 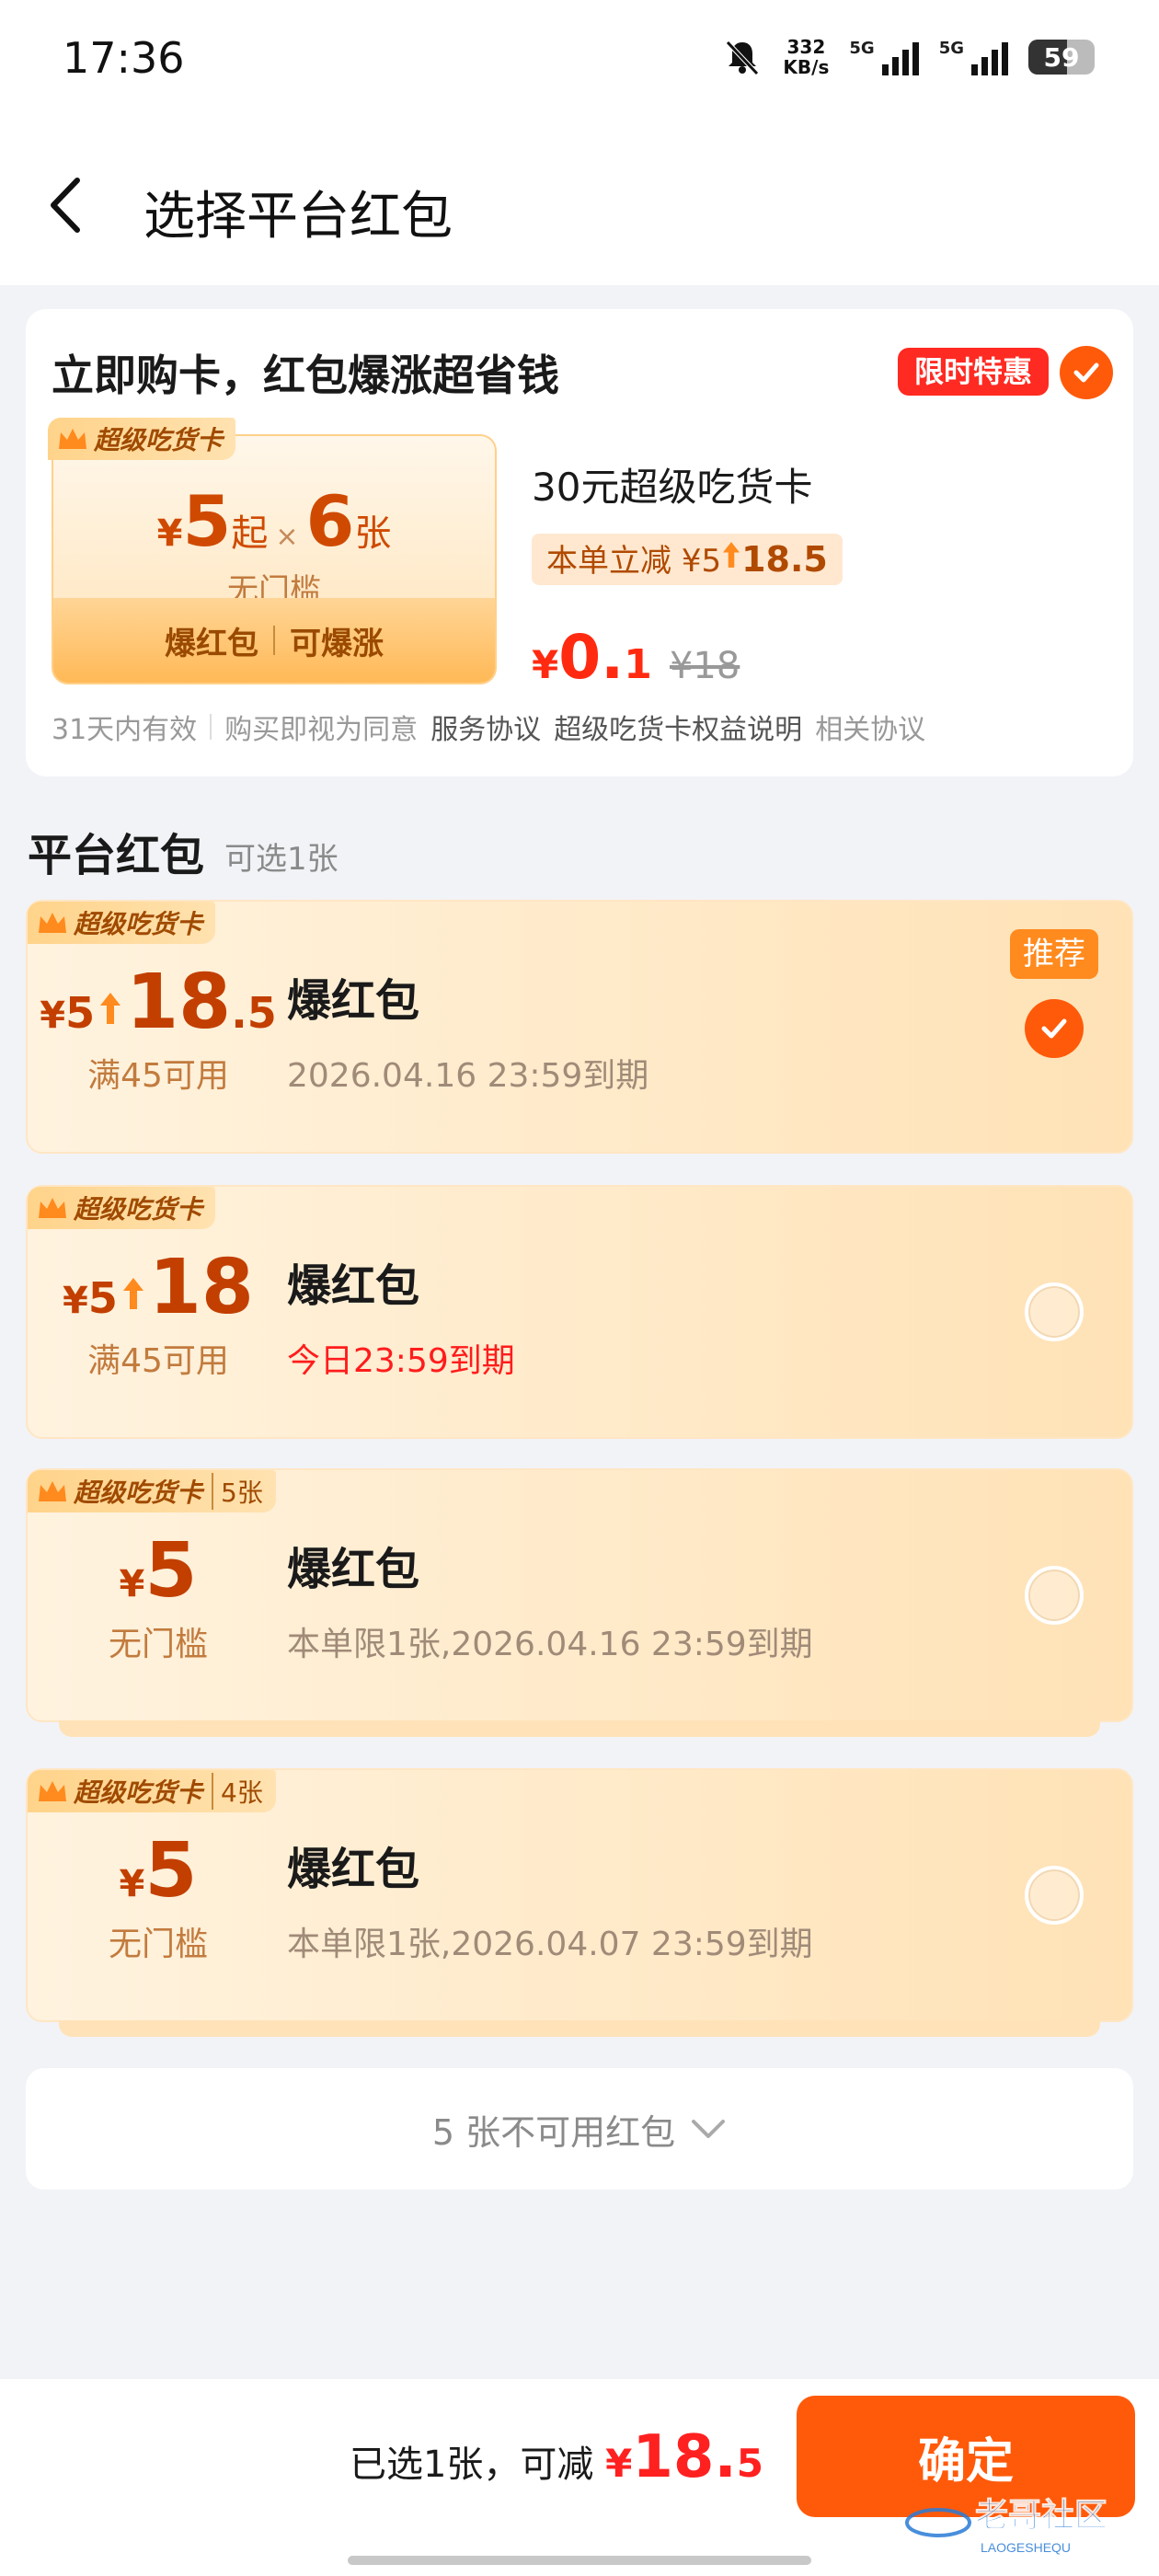 What do you see at coordinates (545, 664) in the screenshot?
I see `price-currency: ¥` at bounding box center [545, 664].